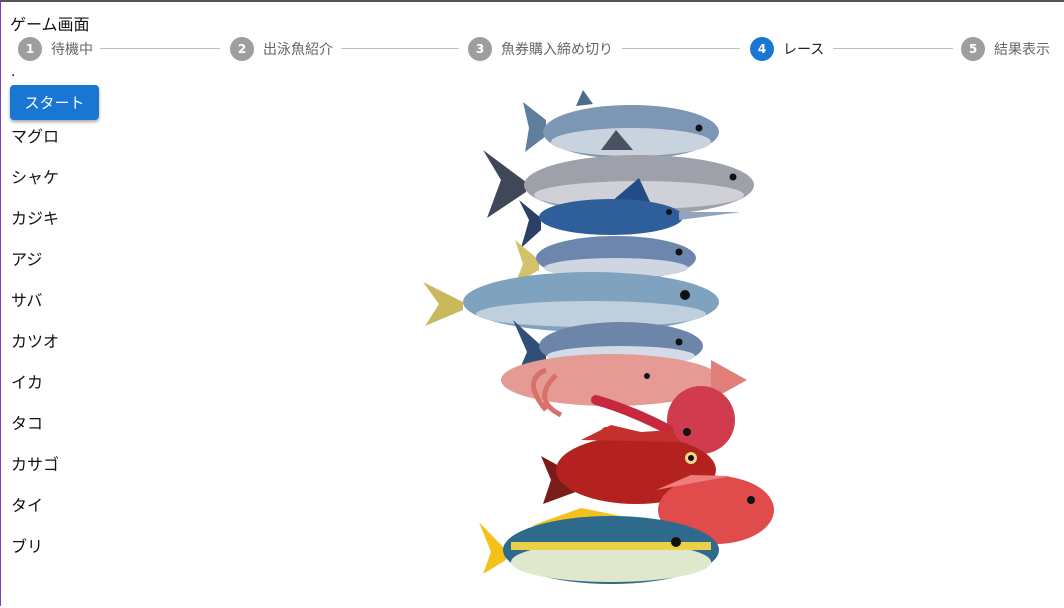 The image size is (1064, 608). What do you see at coordinates (973, 49) in the screenshot?
I see `step-number-badge: 5` at bounding box center [973, 49].